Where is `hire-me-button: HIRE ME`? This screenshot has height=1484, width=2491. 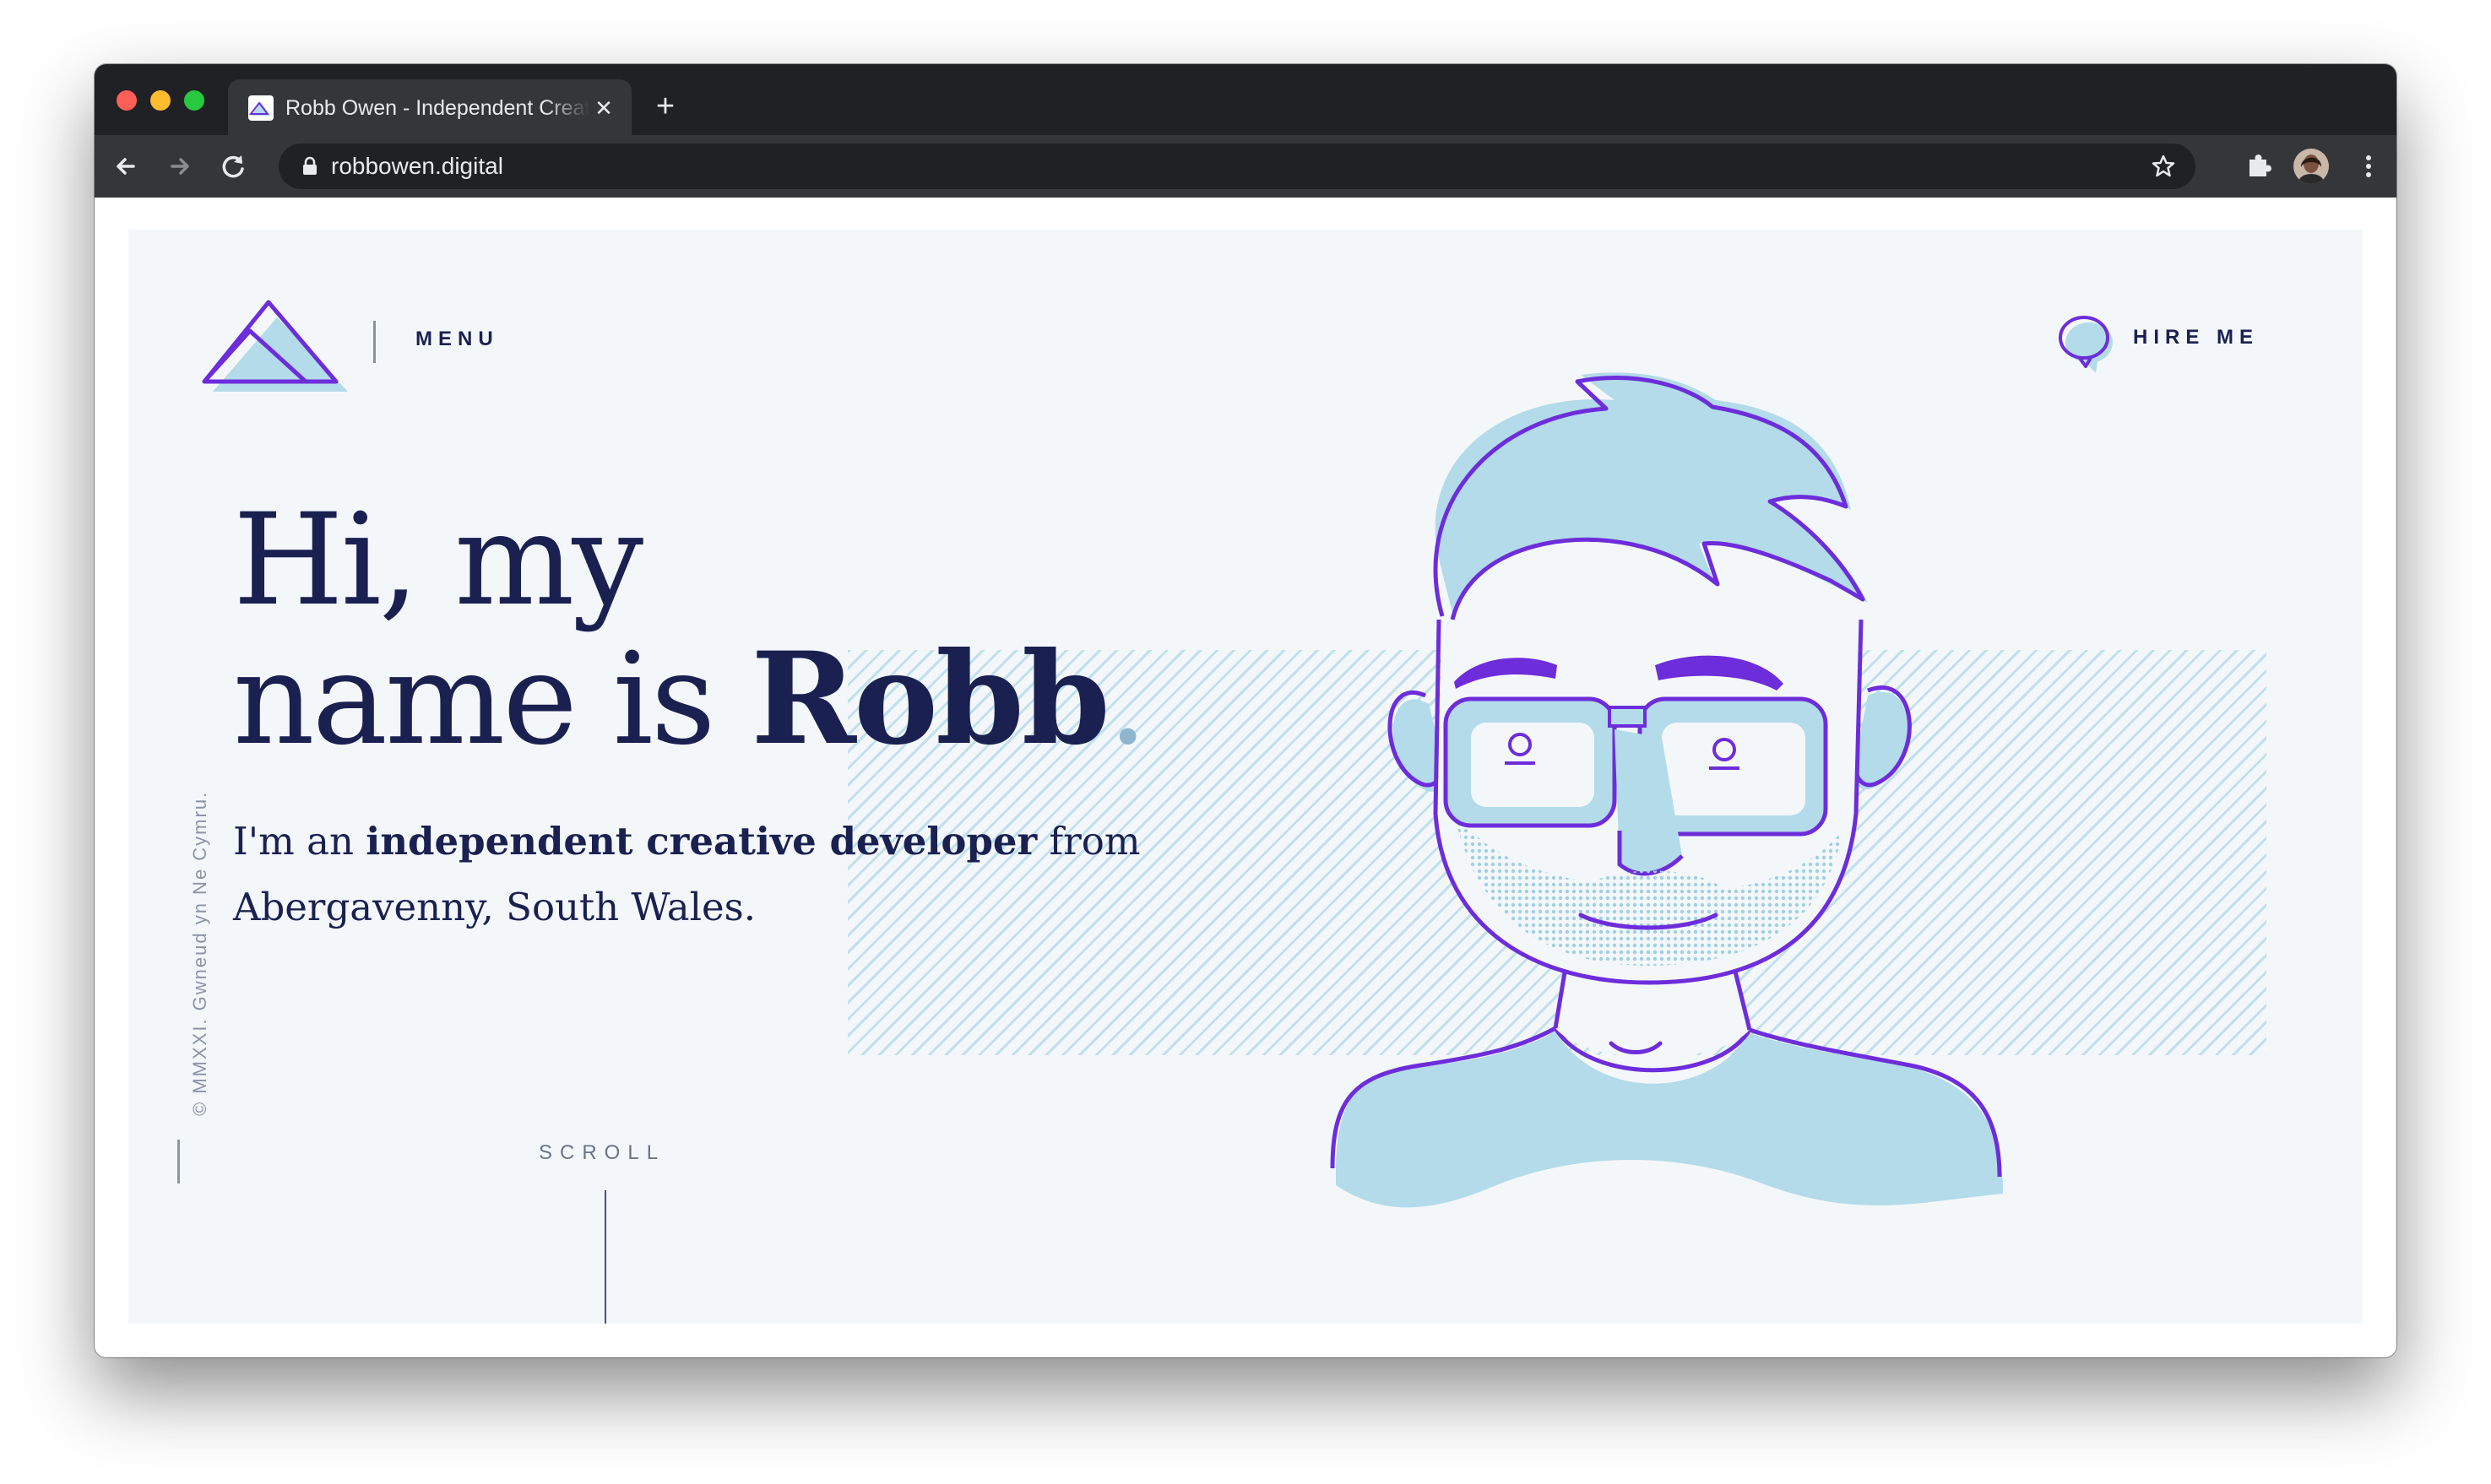
hire-me-button: HIRE ME is located at coordinates (2167, 344).